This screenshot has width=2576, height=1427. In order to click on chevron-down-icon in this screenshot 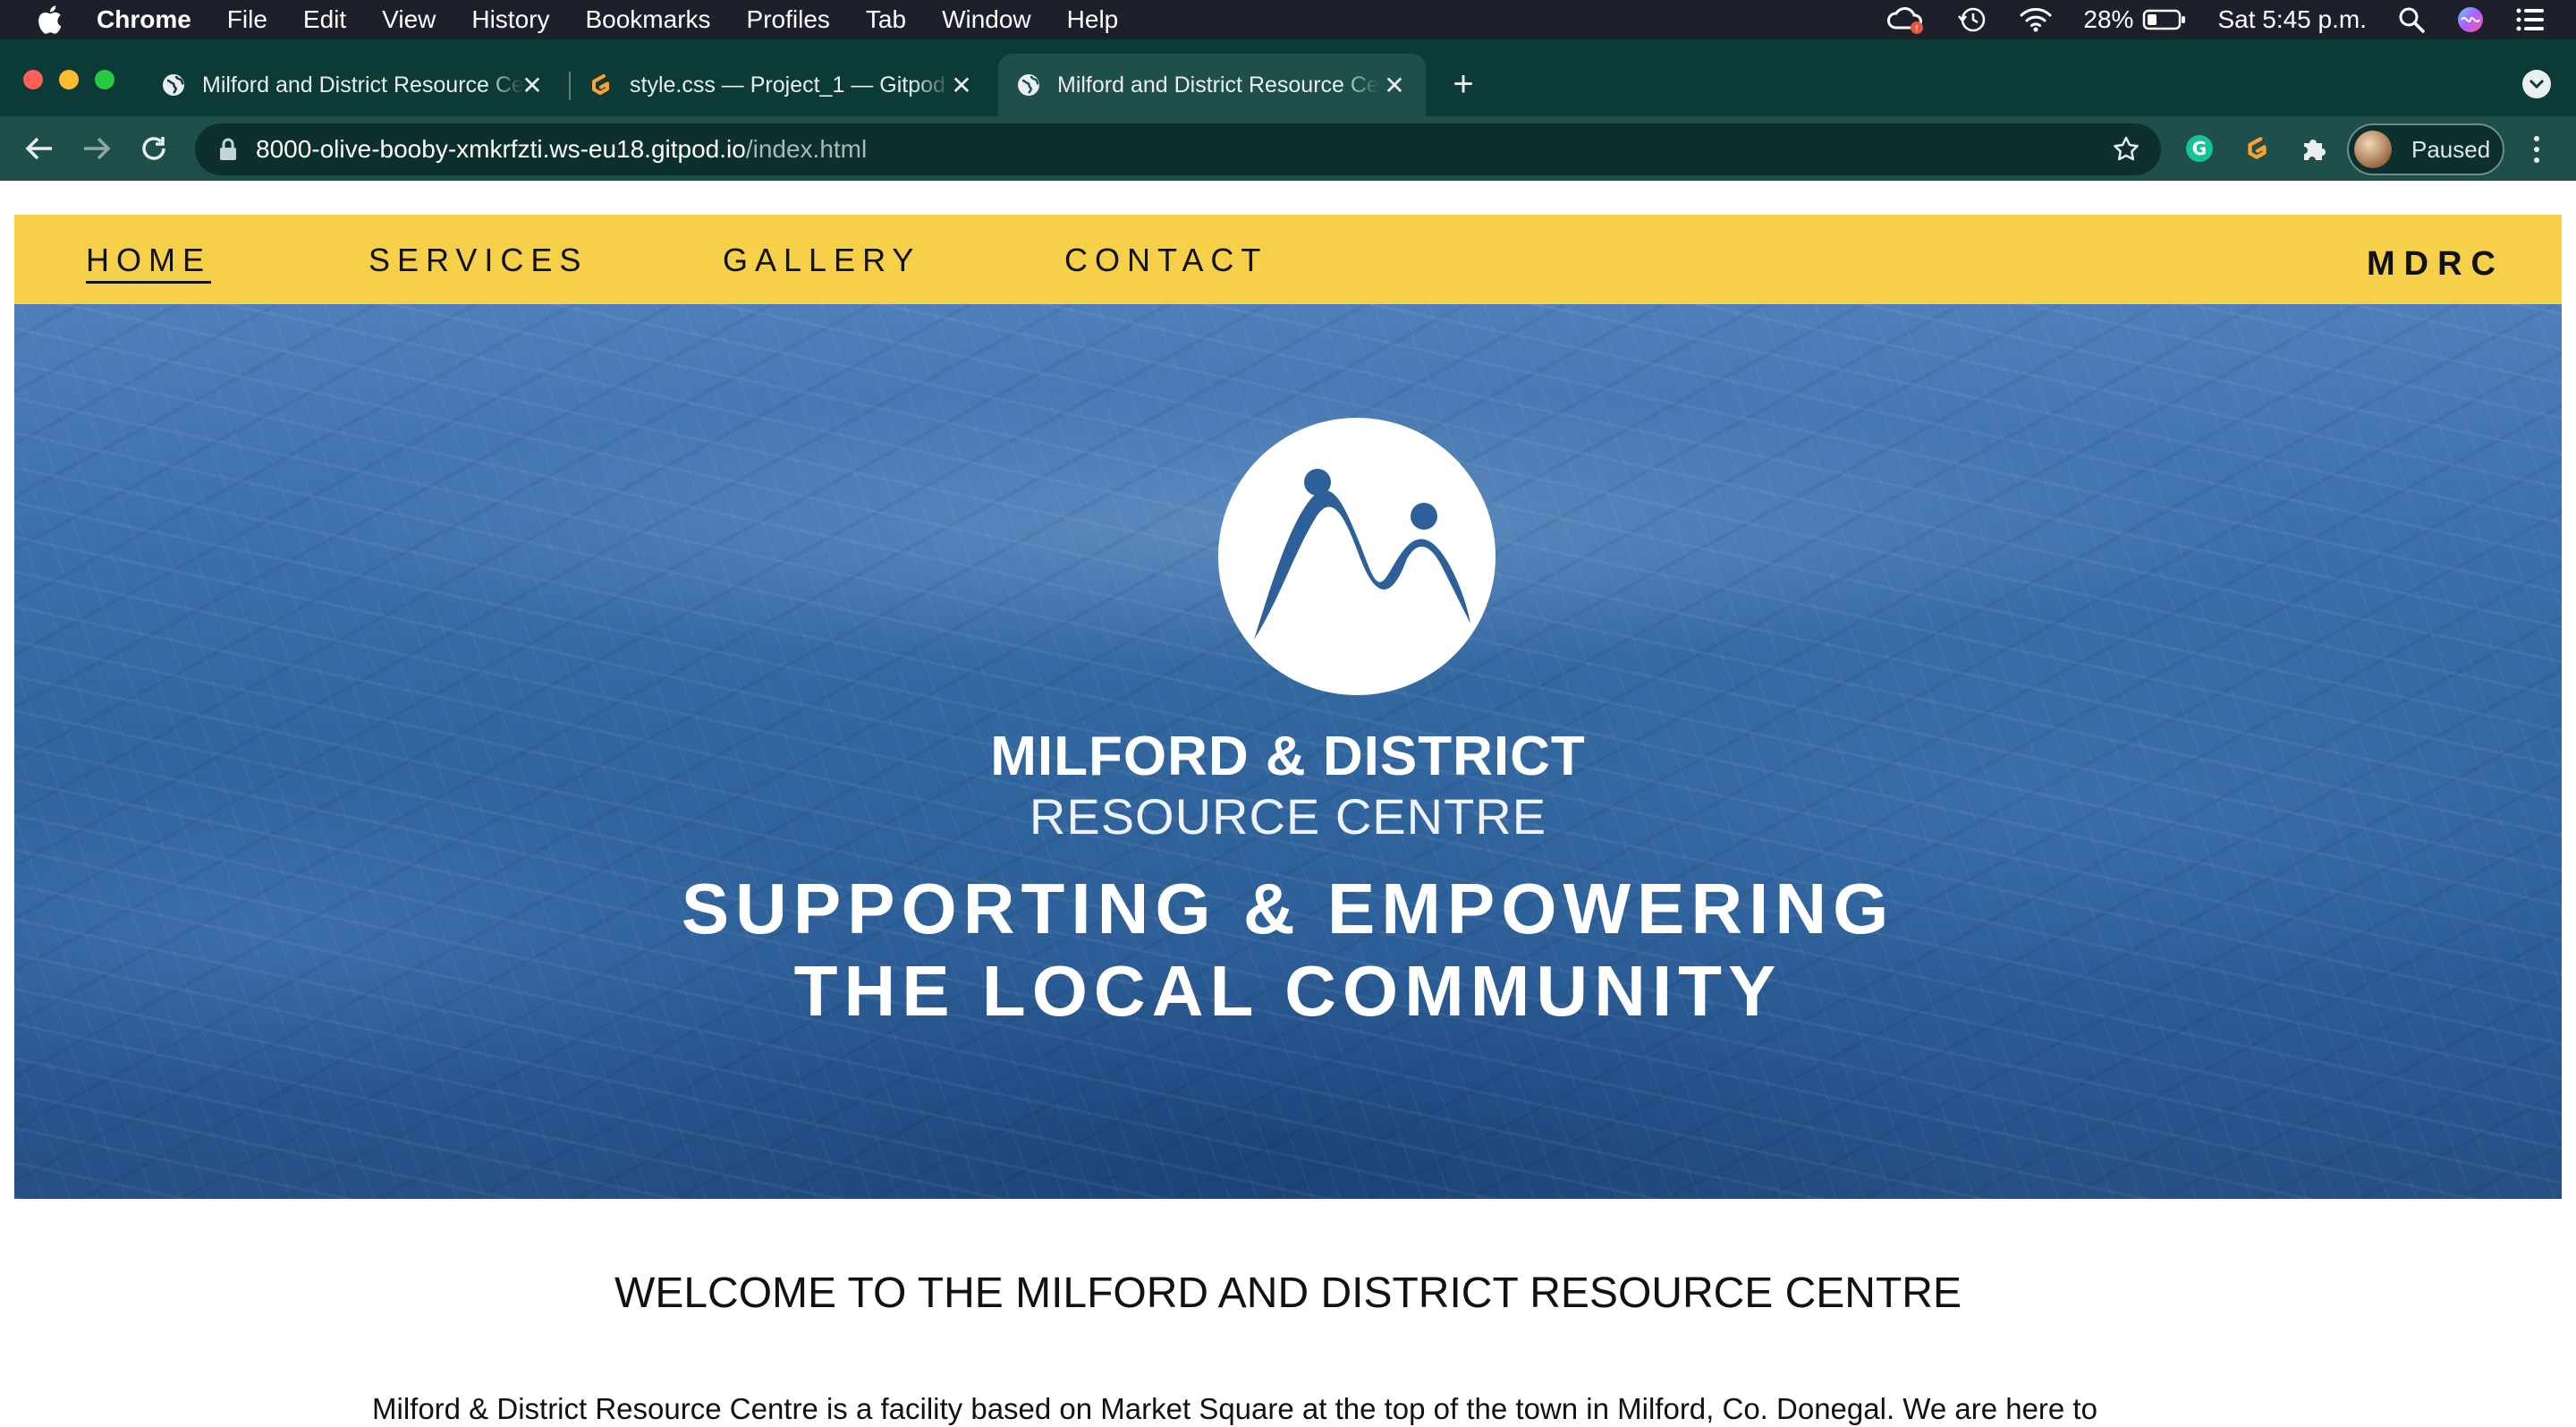, I will do `click(2537, 84)`.